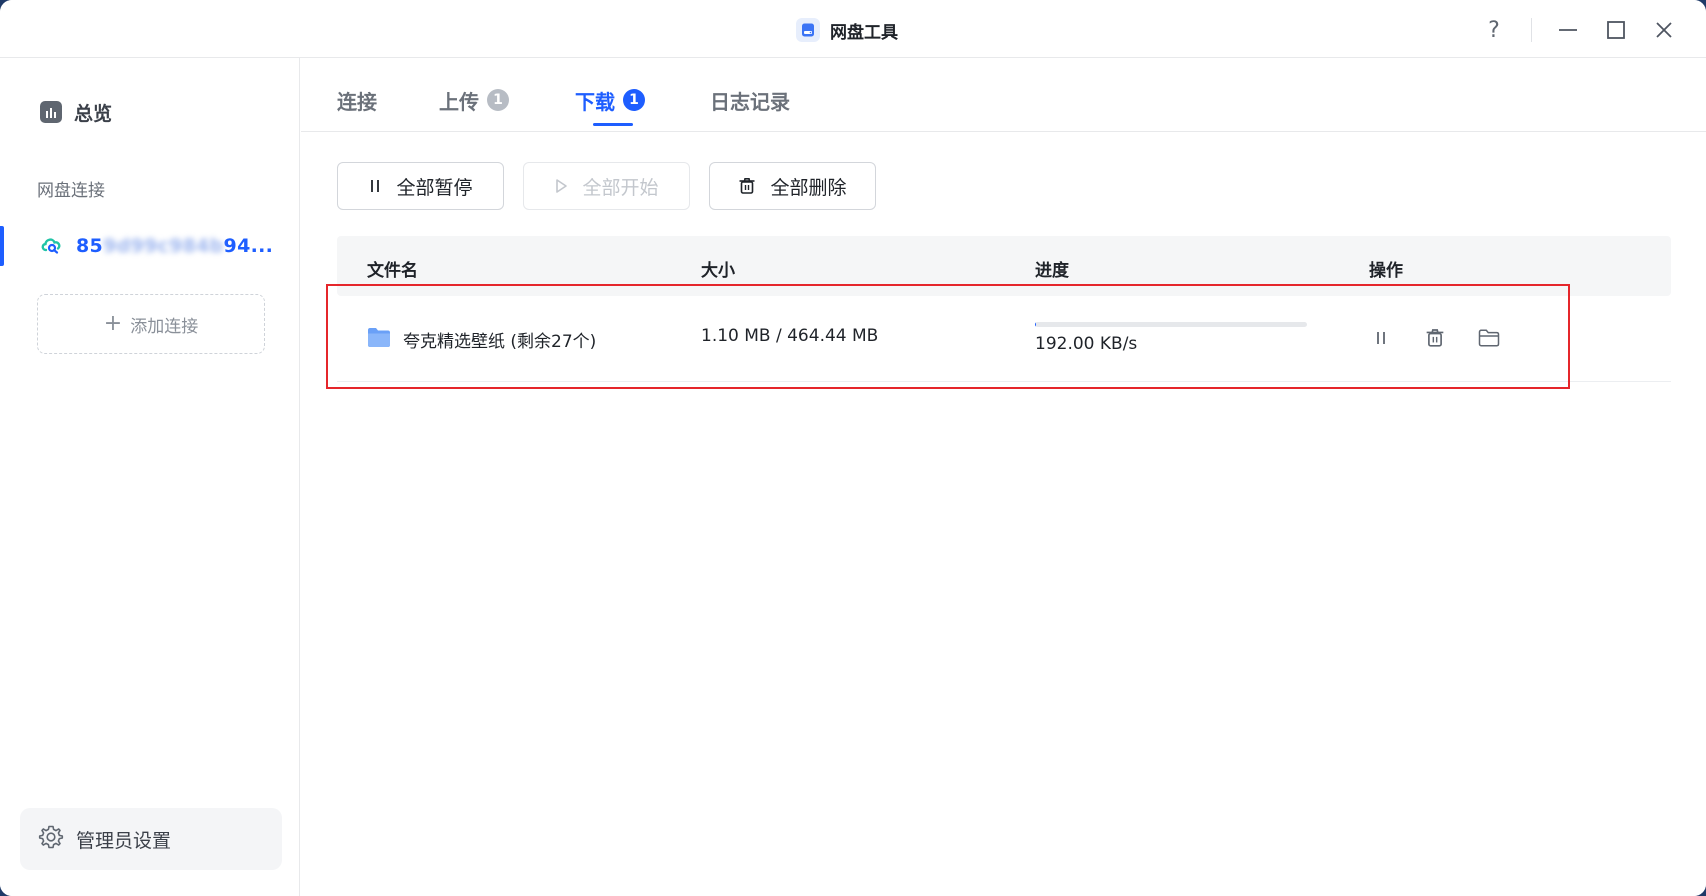 The height and width of the screenshot is (896, 1706). I want to click on row-pause-button, so click(1381, 338).